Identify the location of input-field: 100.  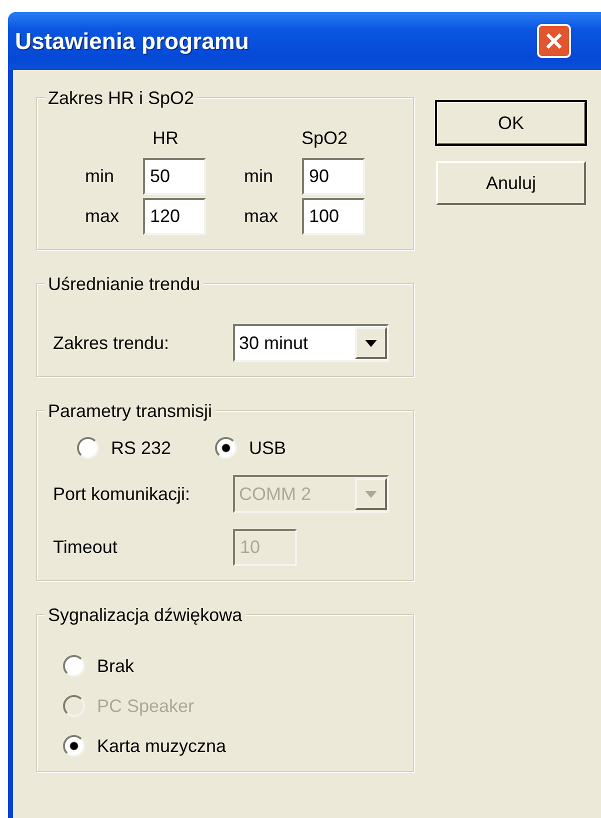
(333, 216).